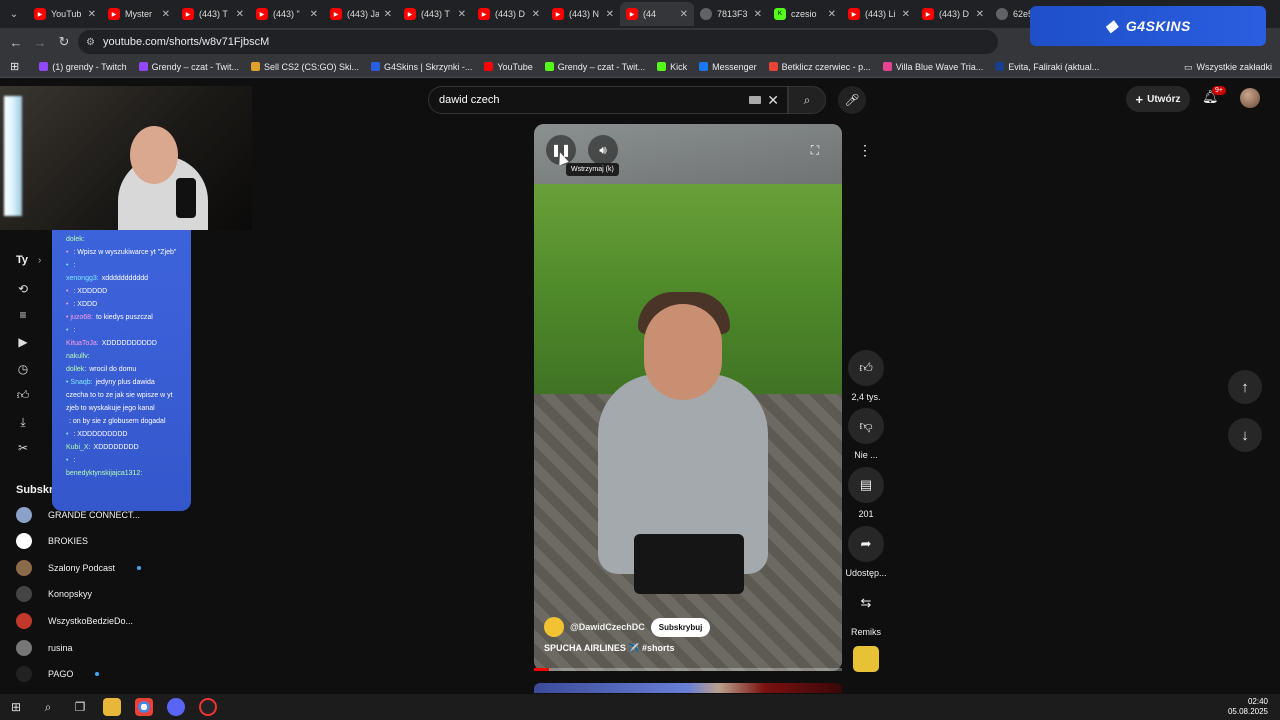 Image resolution: width=1280 pixels, height=720 pixels. Describe the element at coordinates (731, 14) in the screenshot. I see `browser-tab: 7813F3 ✕` at that location.